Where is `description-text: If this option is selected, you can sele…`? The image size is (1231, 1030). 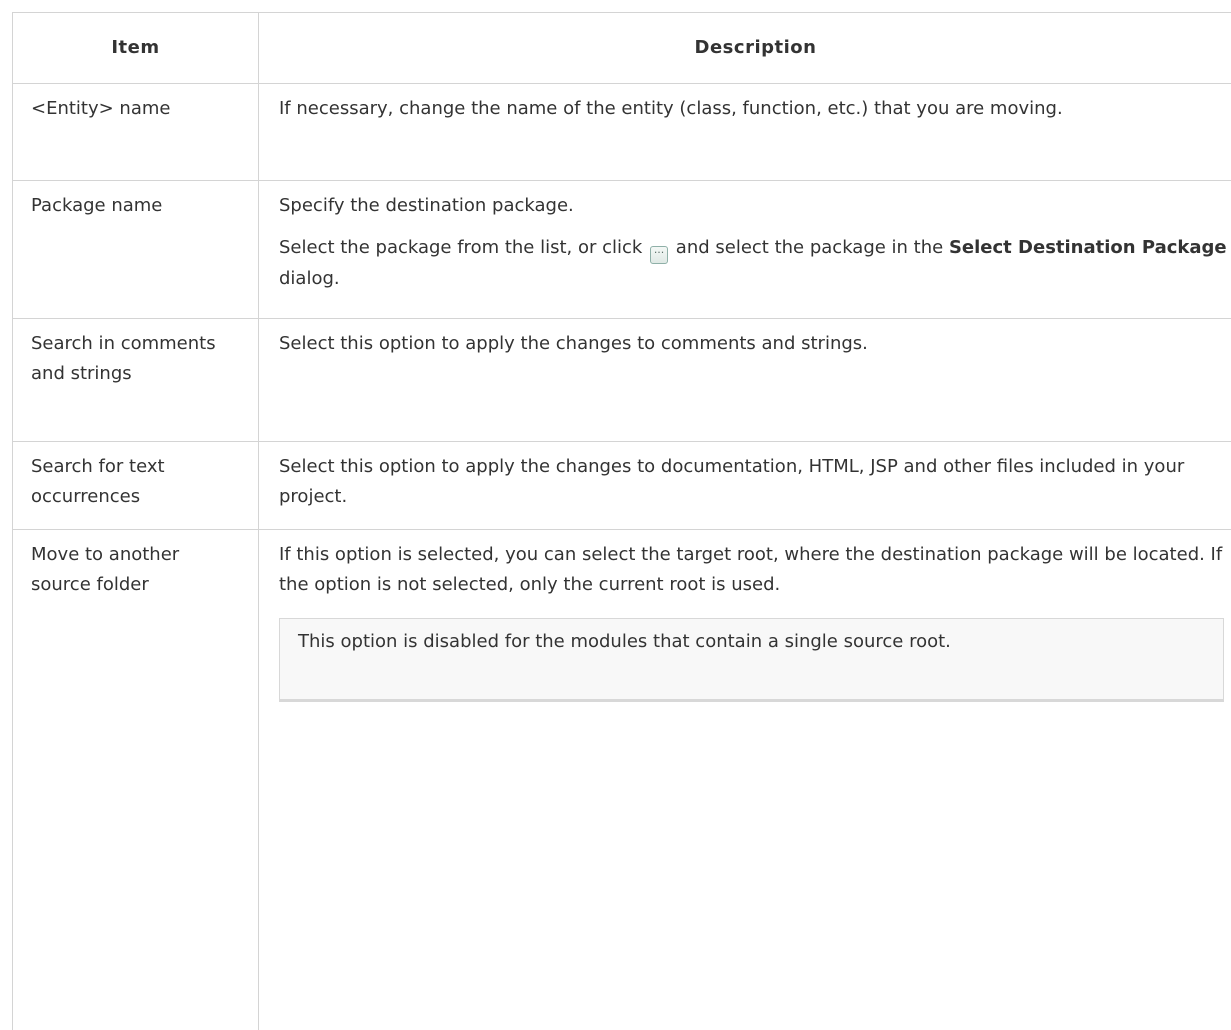 description-text: If this option is selected, you can sele… is located at coordinates (751, 569).